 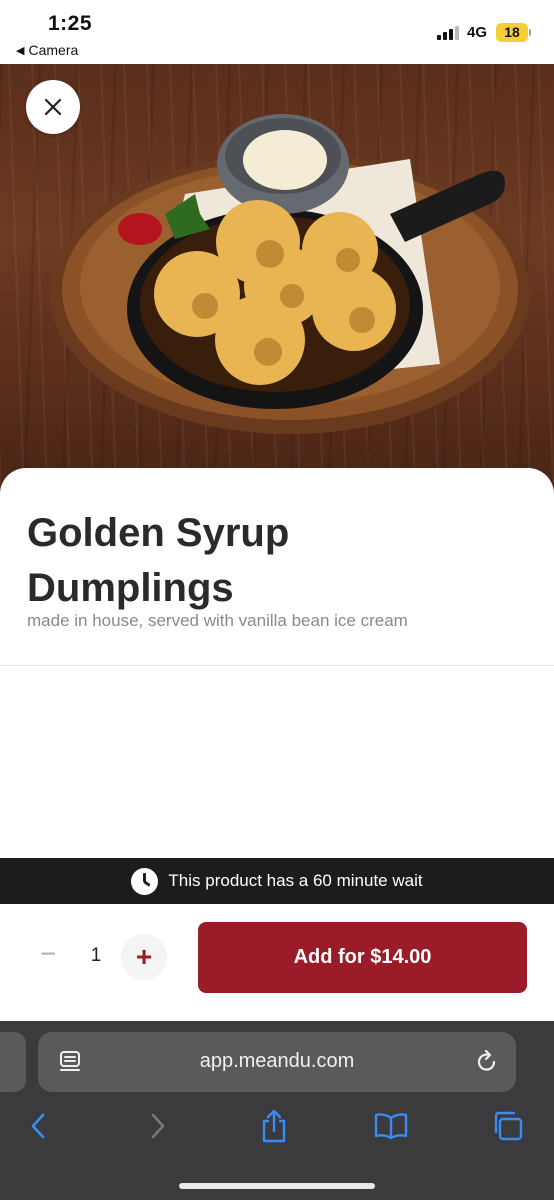 I want to click on battery-icon: 18, so click(x=512, y=32).